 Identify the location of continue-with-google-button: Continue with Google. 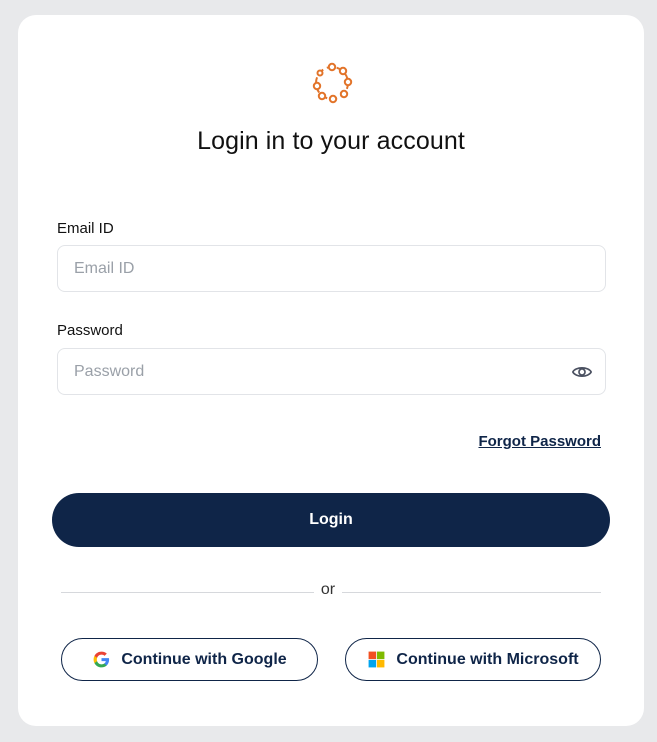
(189, 659).